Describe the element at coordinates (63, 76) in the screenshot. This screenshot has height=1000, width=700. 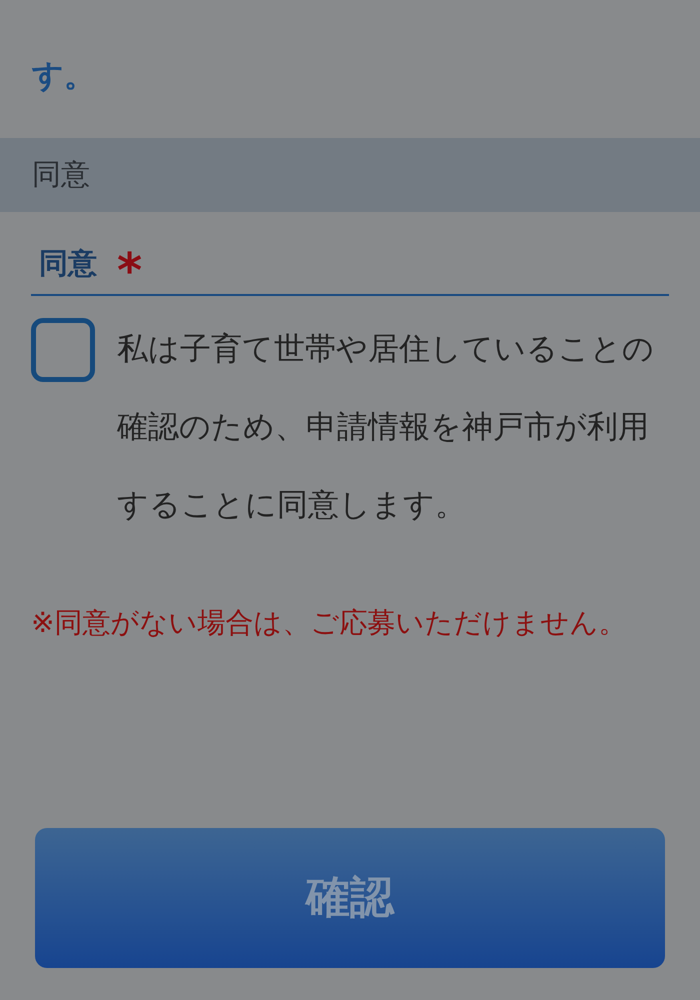
I see `intro-text: す。` at that location.